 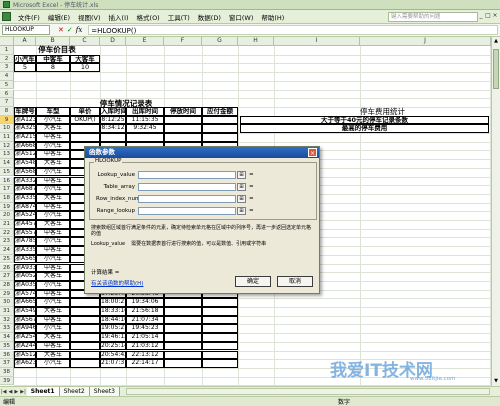 What do you see at coordinates (145, 128) in the screenshot?
I see `record-cell: 9:32:45` at bounding box center [145, 128].